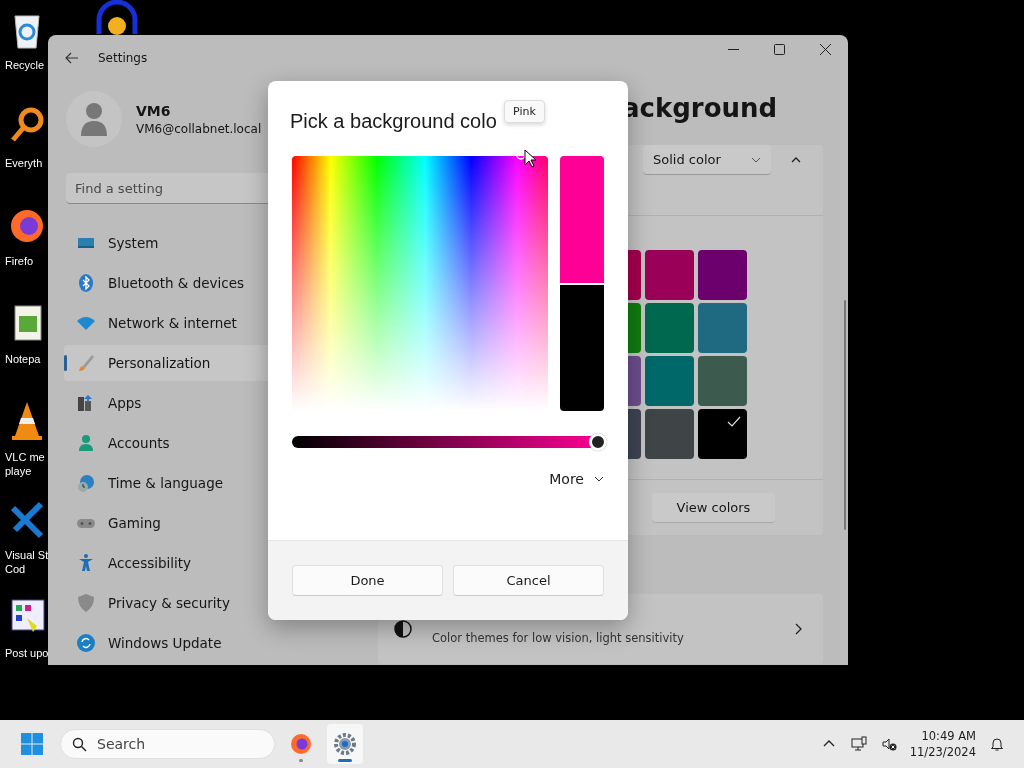 The image size is (1024, 768). Describe the element at coordinates (599, 479) in the screenshot. I see `chevron-down-icon` at that location.